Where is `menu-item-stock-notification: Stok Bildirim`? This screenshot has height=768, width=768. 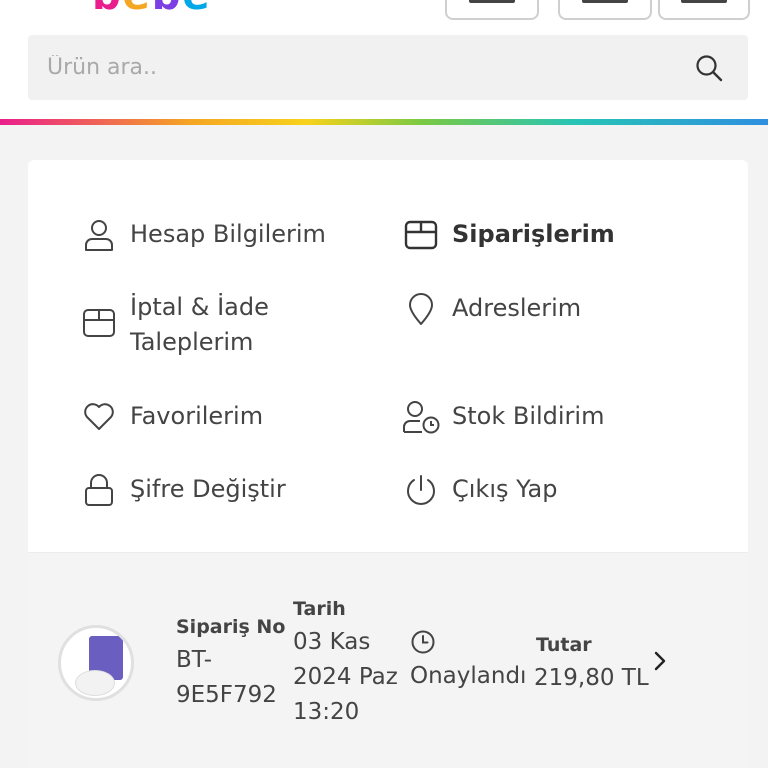 menu-item-stock-notification: Stok Bildirim is located at coordinates (503, 417).